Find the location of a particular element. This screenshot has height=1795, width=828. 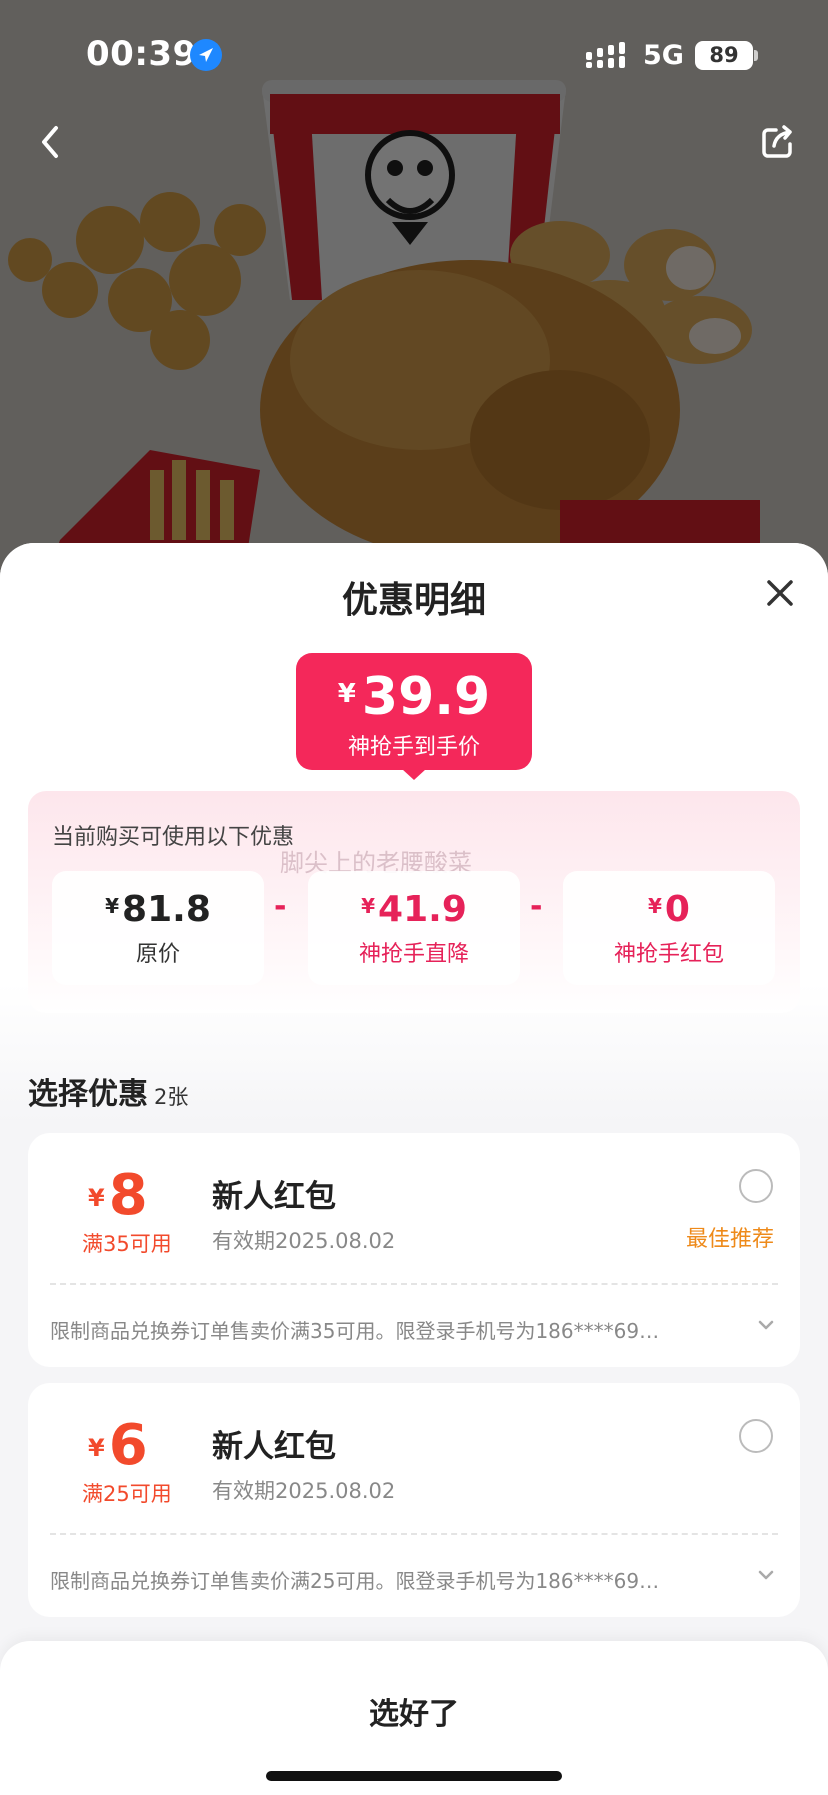

sheet-footer: 选好了 is located at coordinates (414, 1718).